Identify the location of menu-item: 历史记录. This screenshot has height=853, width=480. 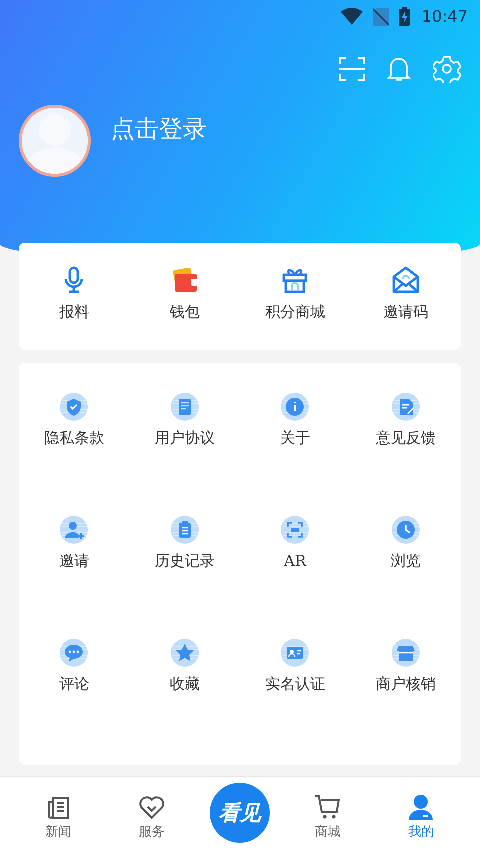
(185, 547).